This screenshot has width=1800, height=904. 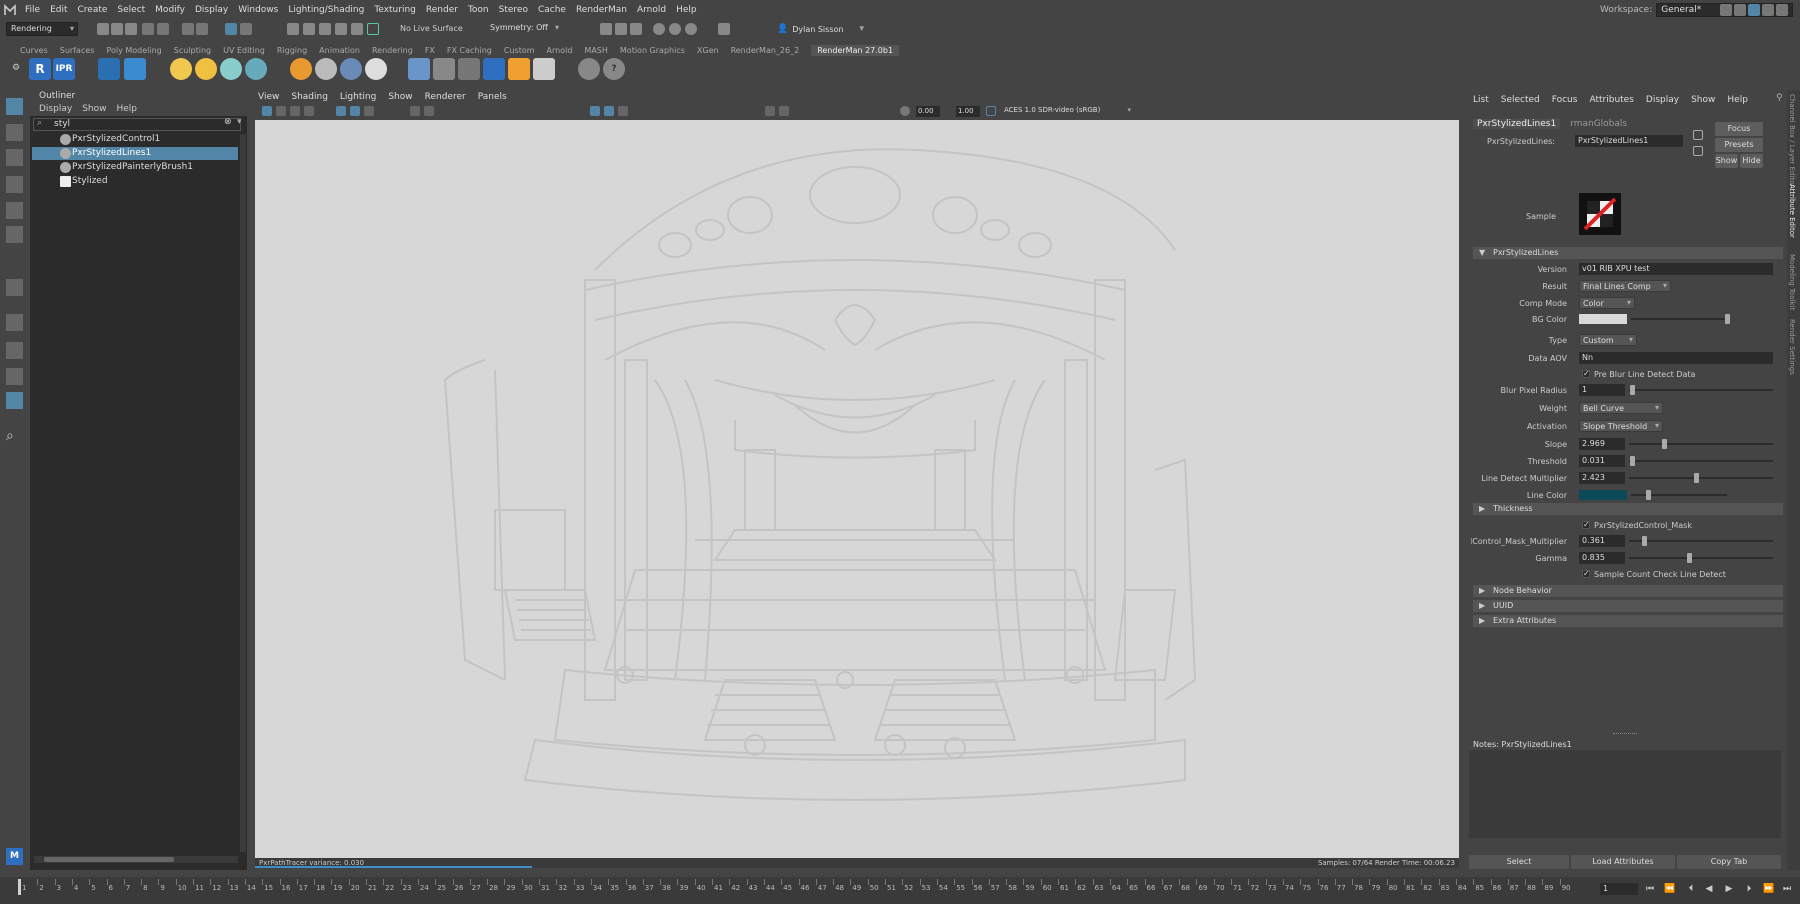 I want to click on shelf-tab-xgen: XGen, so click(x=708, y=50).